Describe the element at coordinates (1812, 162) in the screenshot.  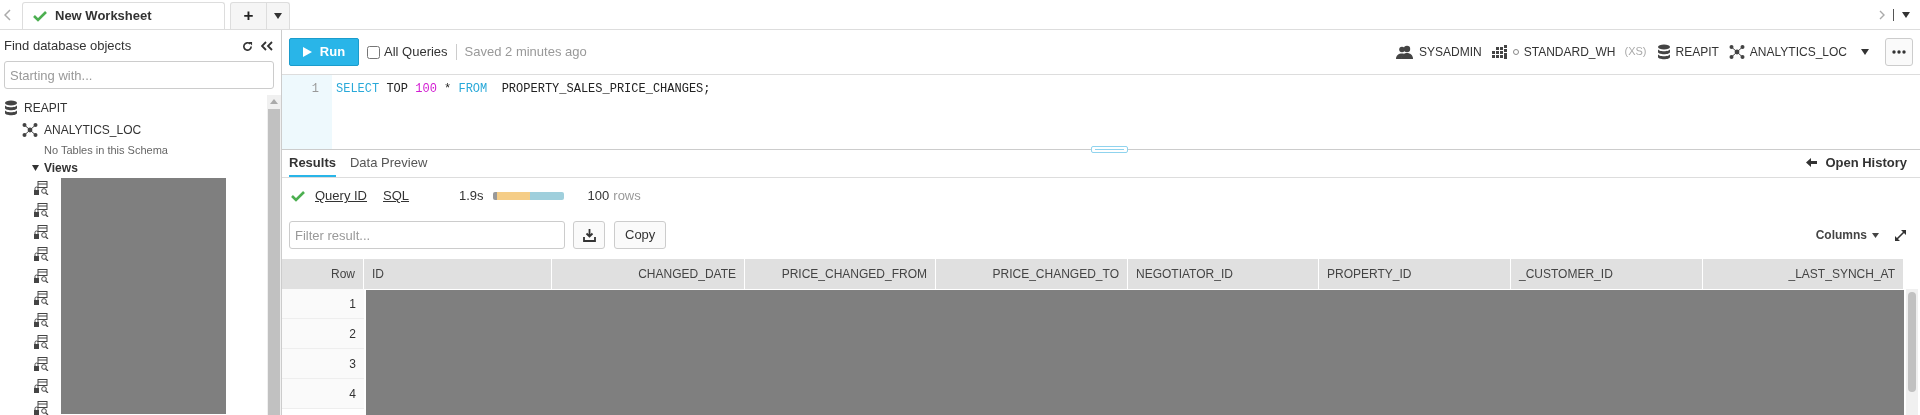
I see `arrow-left-icon` at that location.